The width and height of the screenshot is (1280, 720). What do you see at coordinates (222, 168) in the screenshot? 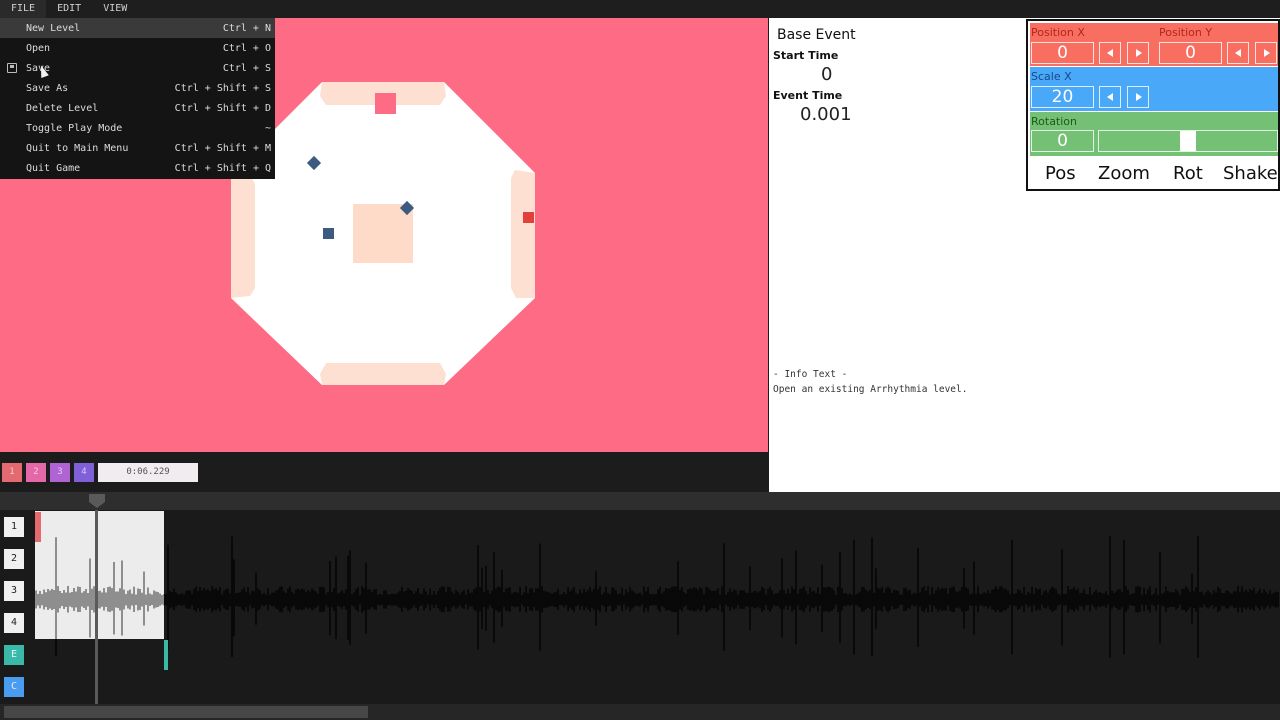
I see `menu-item-shortcut: Ctrl + Shift + Q` at bounding box center [222, 168].